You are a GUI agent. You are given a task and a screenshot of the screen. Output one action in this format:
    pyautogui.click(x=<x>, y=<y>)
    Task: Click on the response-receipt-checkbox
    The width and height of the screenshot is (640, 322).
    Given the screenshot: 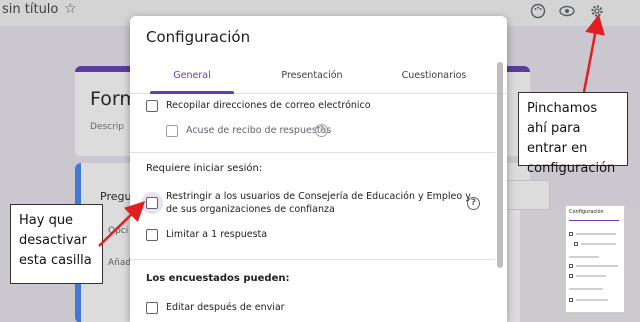 What is the action you would take?
    pyautogui.click(x=172, y=131)
    